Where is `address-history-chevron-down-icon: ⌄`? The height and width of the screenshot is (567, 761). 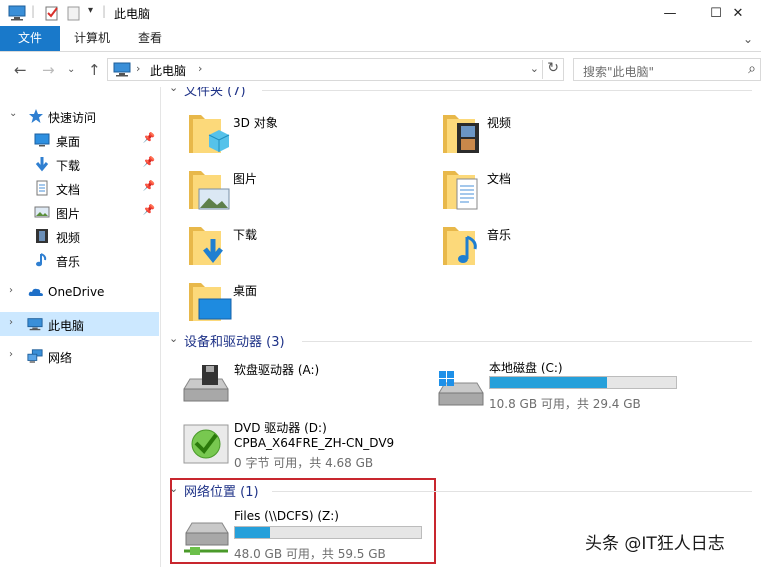 address-history-chevron-down-icon: ⌄ is located at coordinates (534, 68).